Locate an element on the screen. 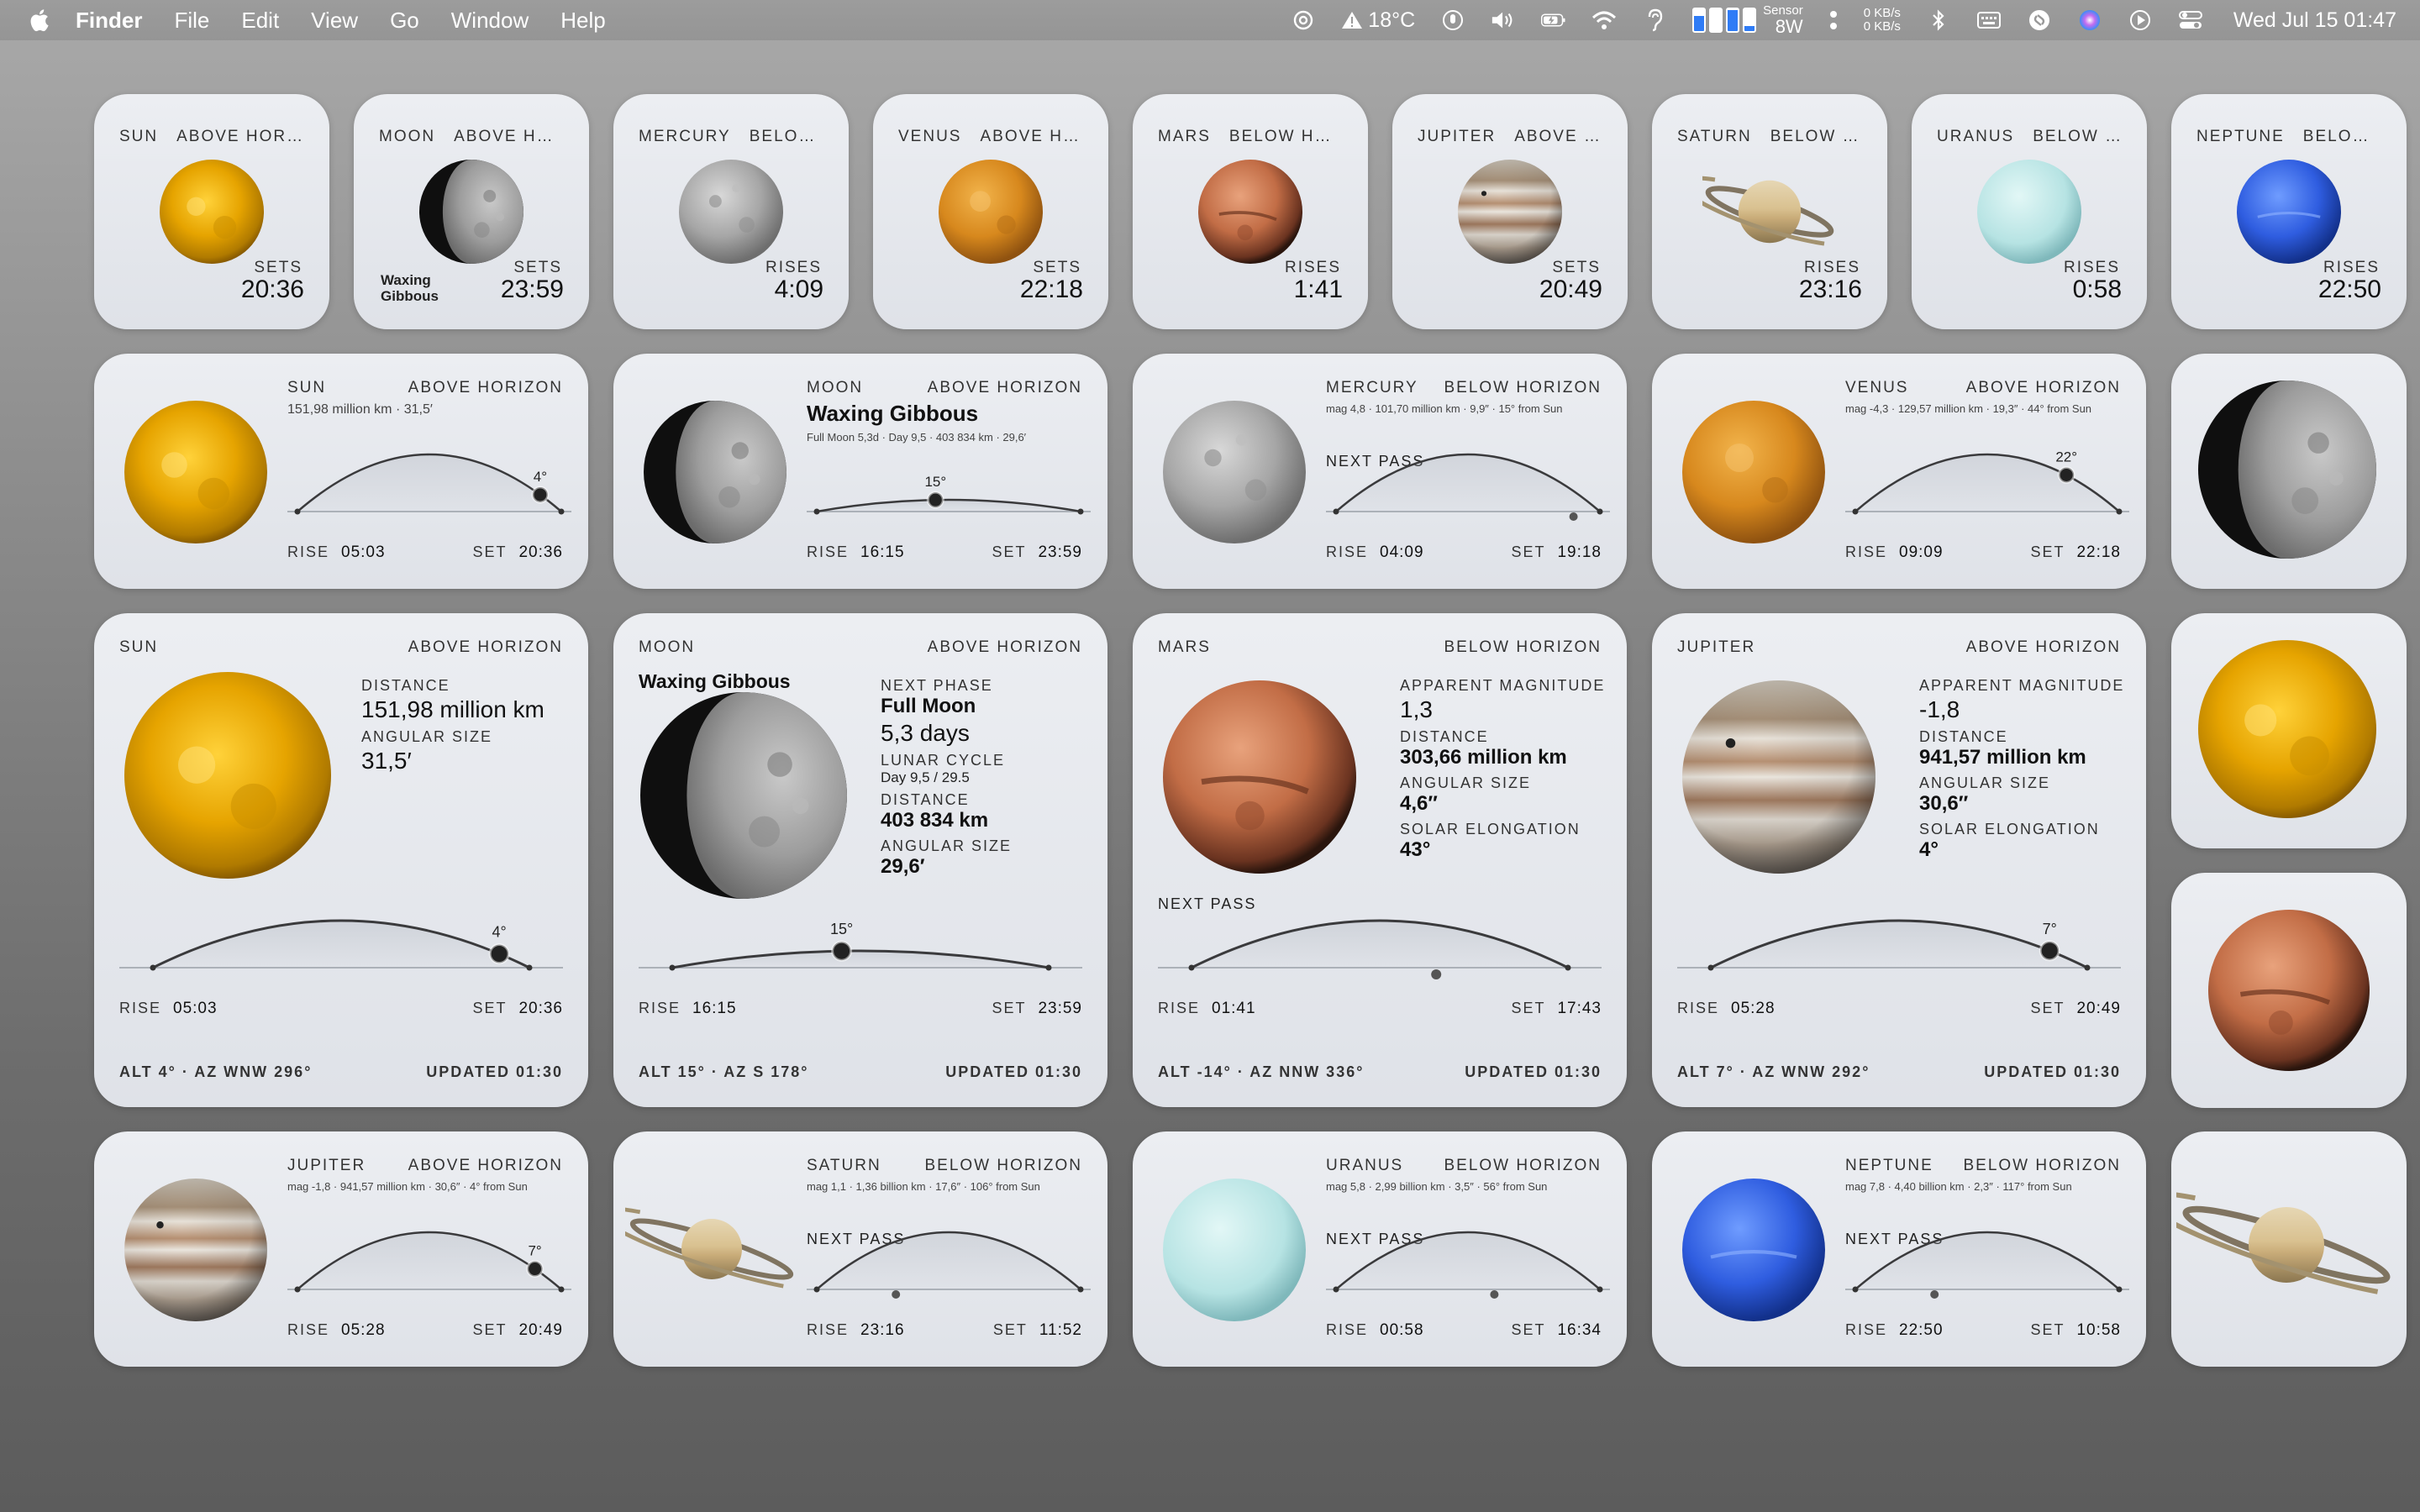 The height and width of the screenshot is (1512, 2420). battery-icon is located at coordinates (1554, 20).